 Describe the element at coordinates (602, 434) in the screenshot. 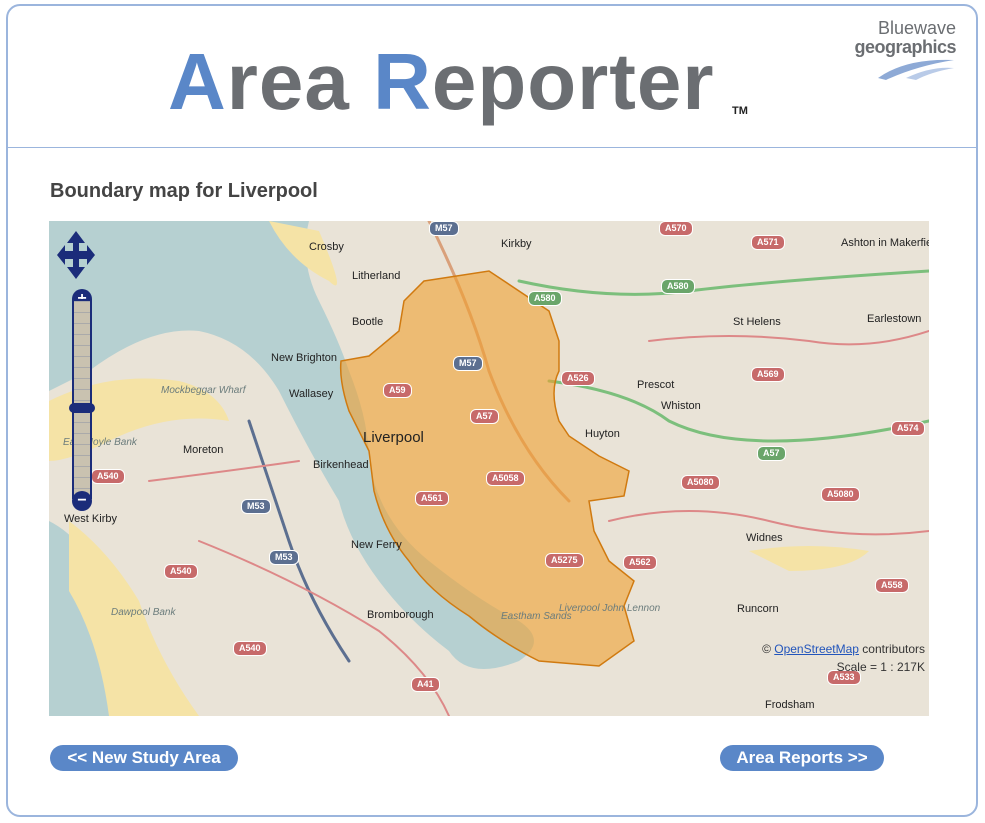

I see `place-label: Huyton` at that location.